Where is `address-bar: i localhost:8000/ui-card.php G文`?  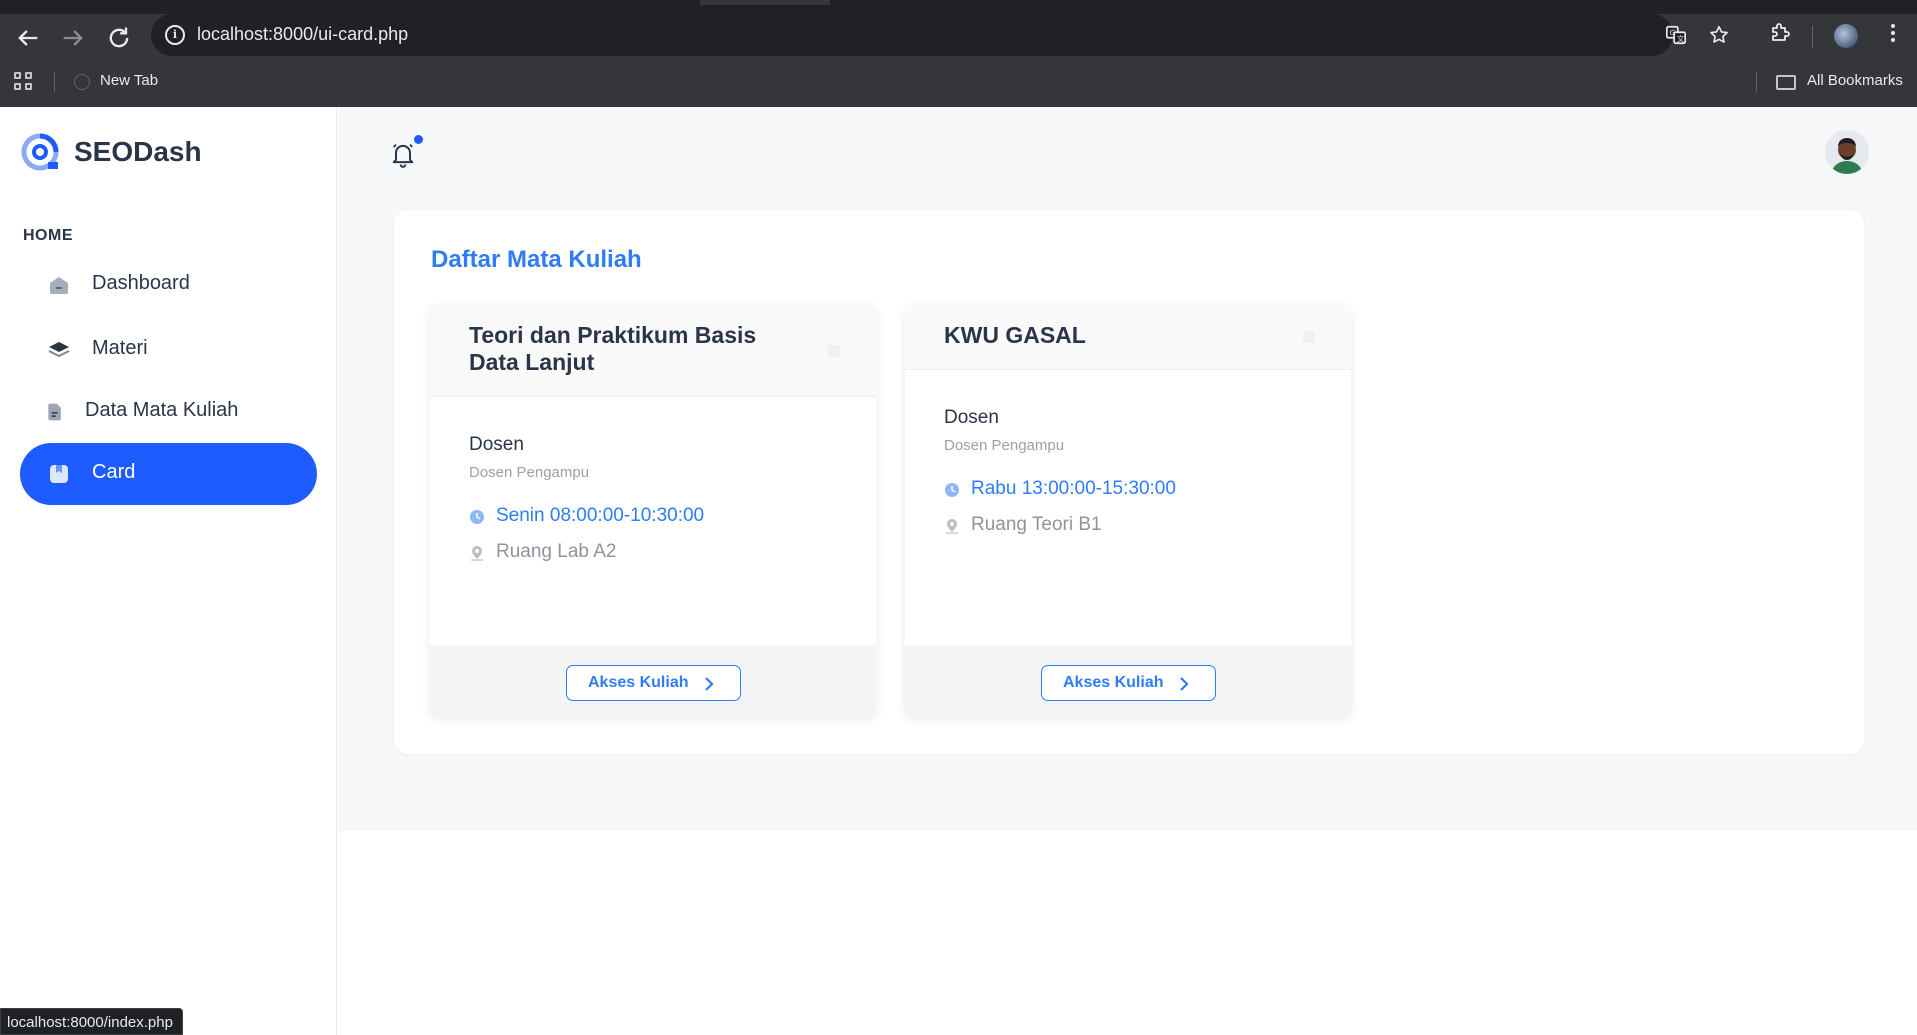
address-bar: i localhost:8000/ui-card.php G文 is located at coordinates (939, 35).